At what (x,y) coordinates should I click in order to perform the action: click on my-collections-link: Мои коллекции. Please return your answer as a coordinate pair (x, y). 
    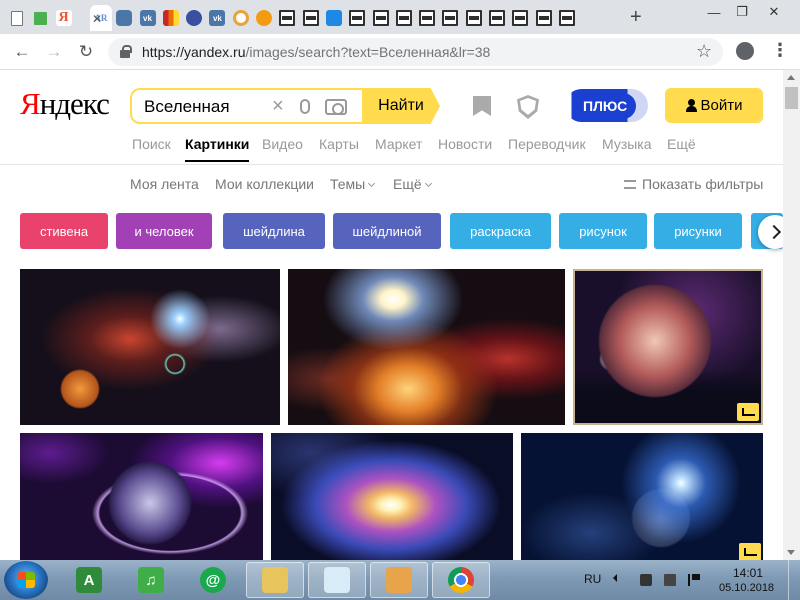
    Looking at the image, I should click on (264, 184).